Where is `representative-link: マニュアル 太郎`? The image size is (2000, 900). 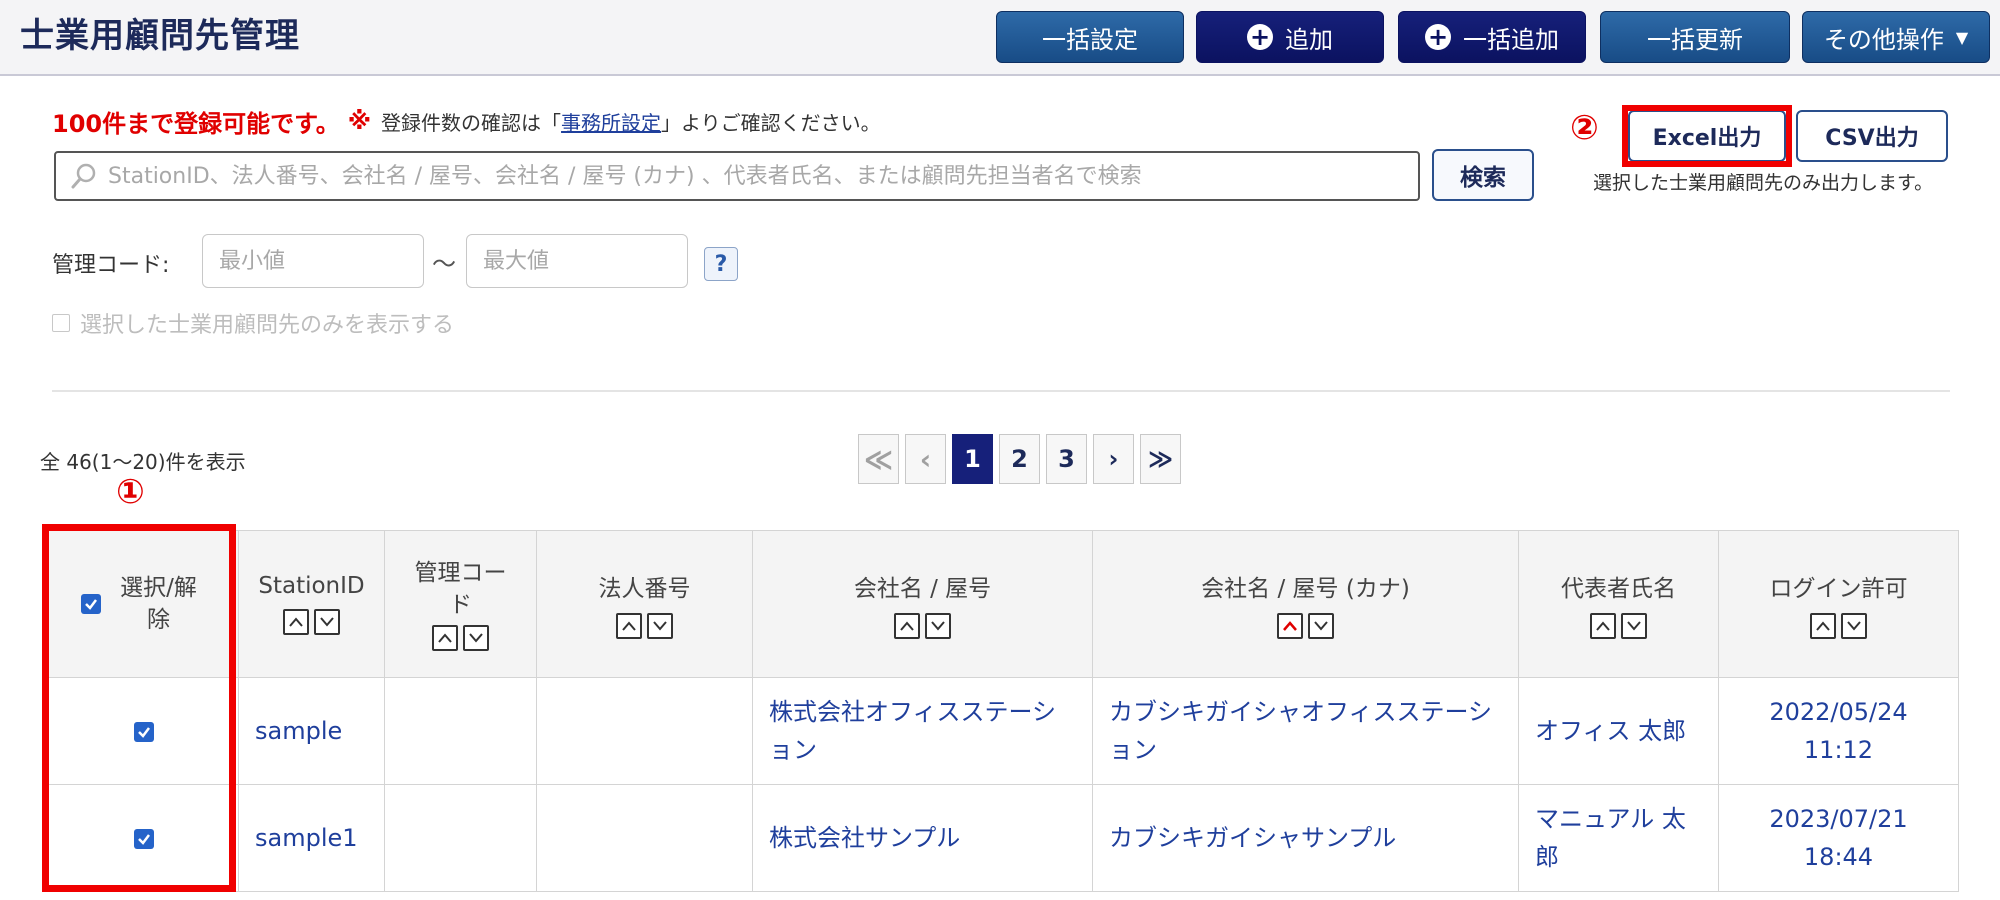 representative-link: マニュアル 太郎 is located at coordinates (1618, 838).